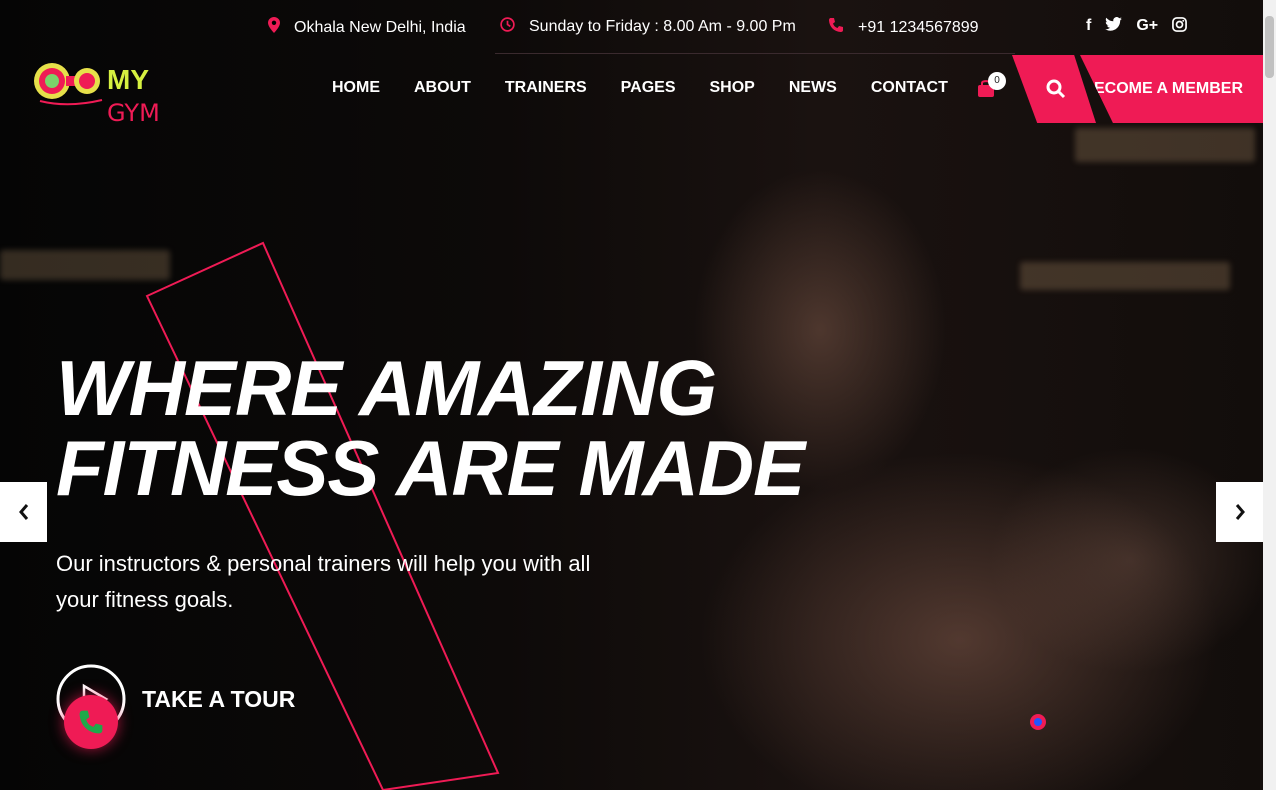  Describe the element at coordinates (1147, 27) in the screenshot. I see `google-plus-icon: G+` at that location.